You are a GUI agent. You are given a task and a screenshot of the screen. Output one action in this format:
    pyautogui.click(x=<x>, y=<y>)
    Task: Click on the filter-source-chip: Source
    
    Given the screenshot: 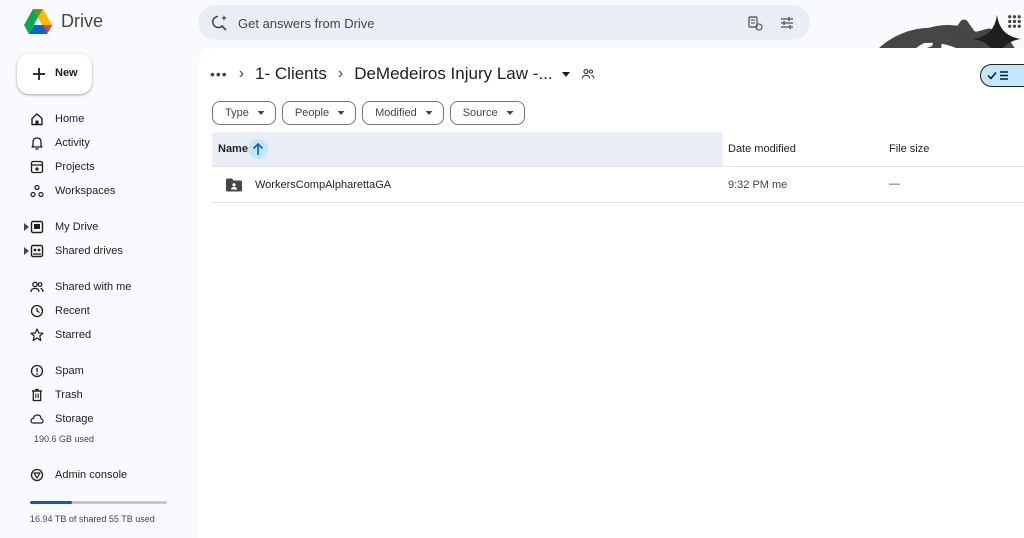 What is the action you would take?
    pyautogui.click(x=487, y=113)
    